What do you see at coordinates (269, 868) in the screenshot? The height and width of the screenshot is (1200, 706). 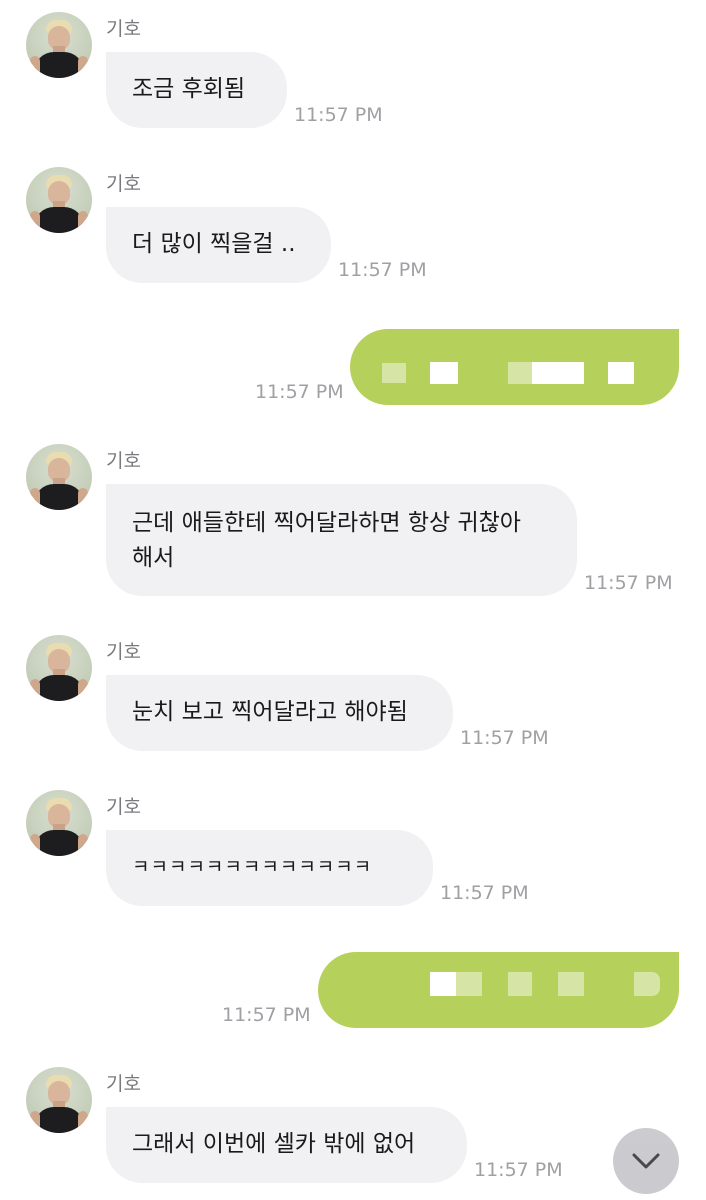 I see `message-bubble: ㅋㅋㅋㅋㅋㅋㅋㅋㅋㅋㅋㅋㅋ` at bounding box center [269, 868].